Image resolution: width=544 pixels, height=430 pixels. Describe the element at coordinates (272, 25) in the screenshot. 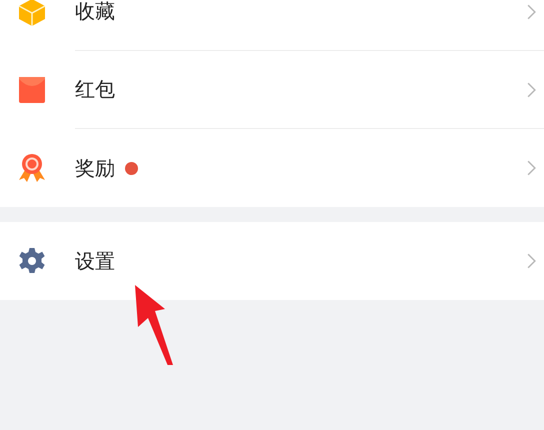

I see `menu-item: 收藏` at that location.